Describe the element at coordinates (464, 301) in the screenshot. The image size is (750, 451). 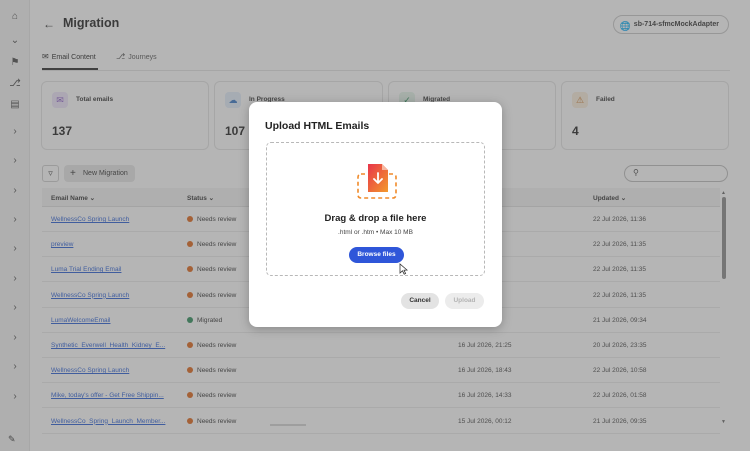
I see `upload-button: Upload` at that location.